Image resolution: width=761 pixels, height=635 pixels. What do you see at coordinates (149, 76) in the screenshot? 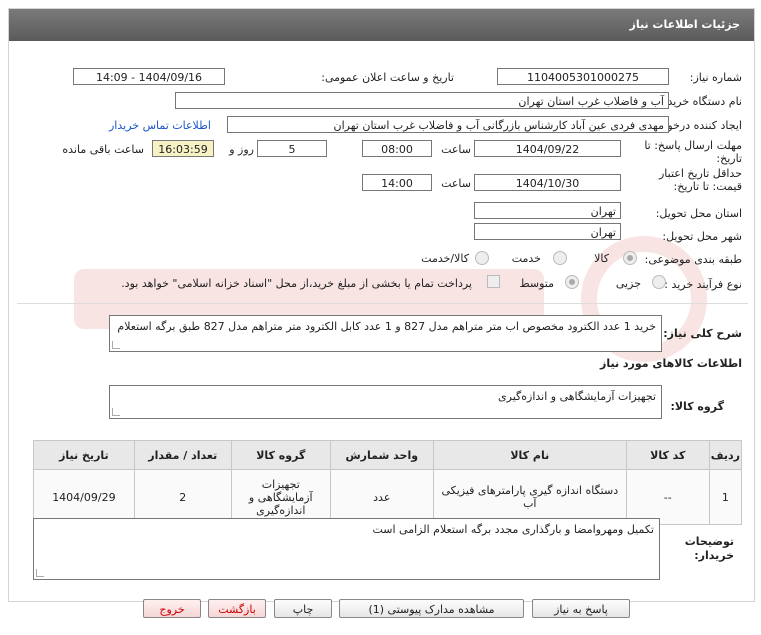
I see `announce-field: 1404/09/16 - 14:09` at bounding box center [149, 76].